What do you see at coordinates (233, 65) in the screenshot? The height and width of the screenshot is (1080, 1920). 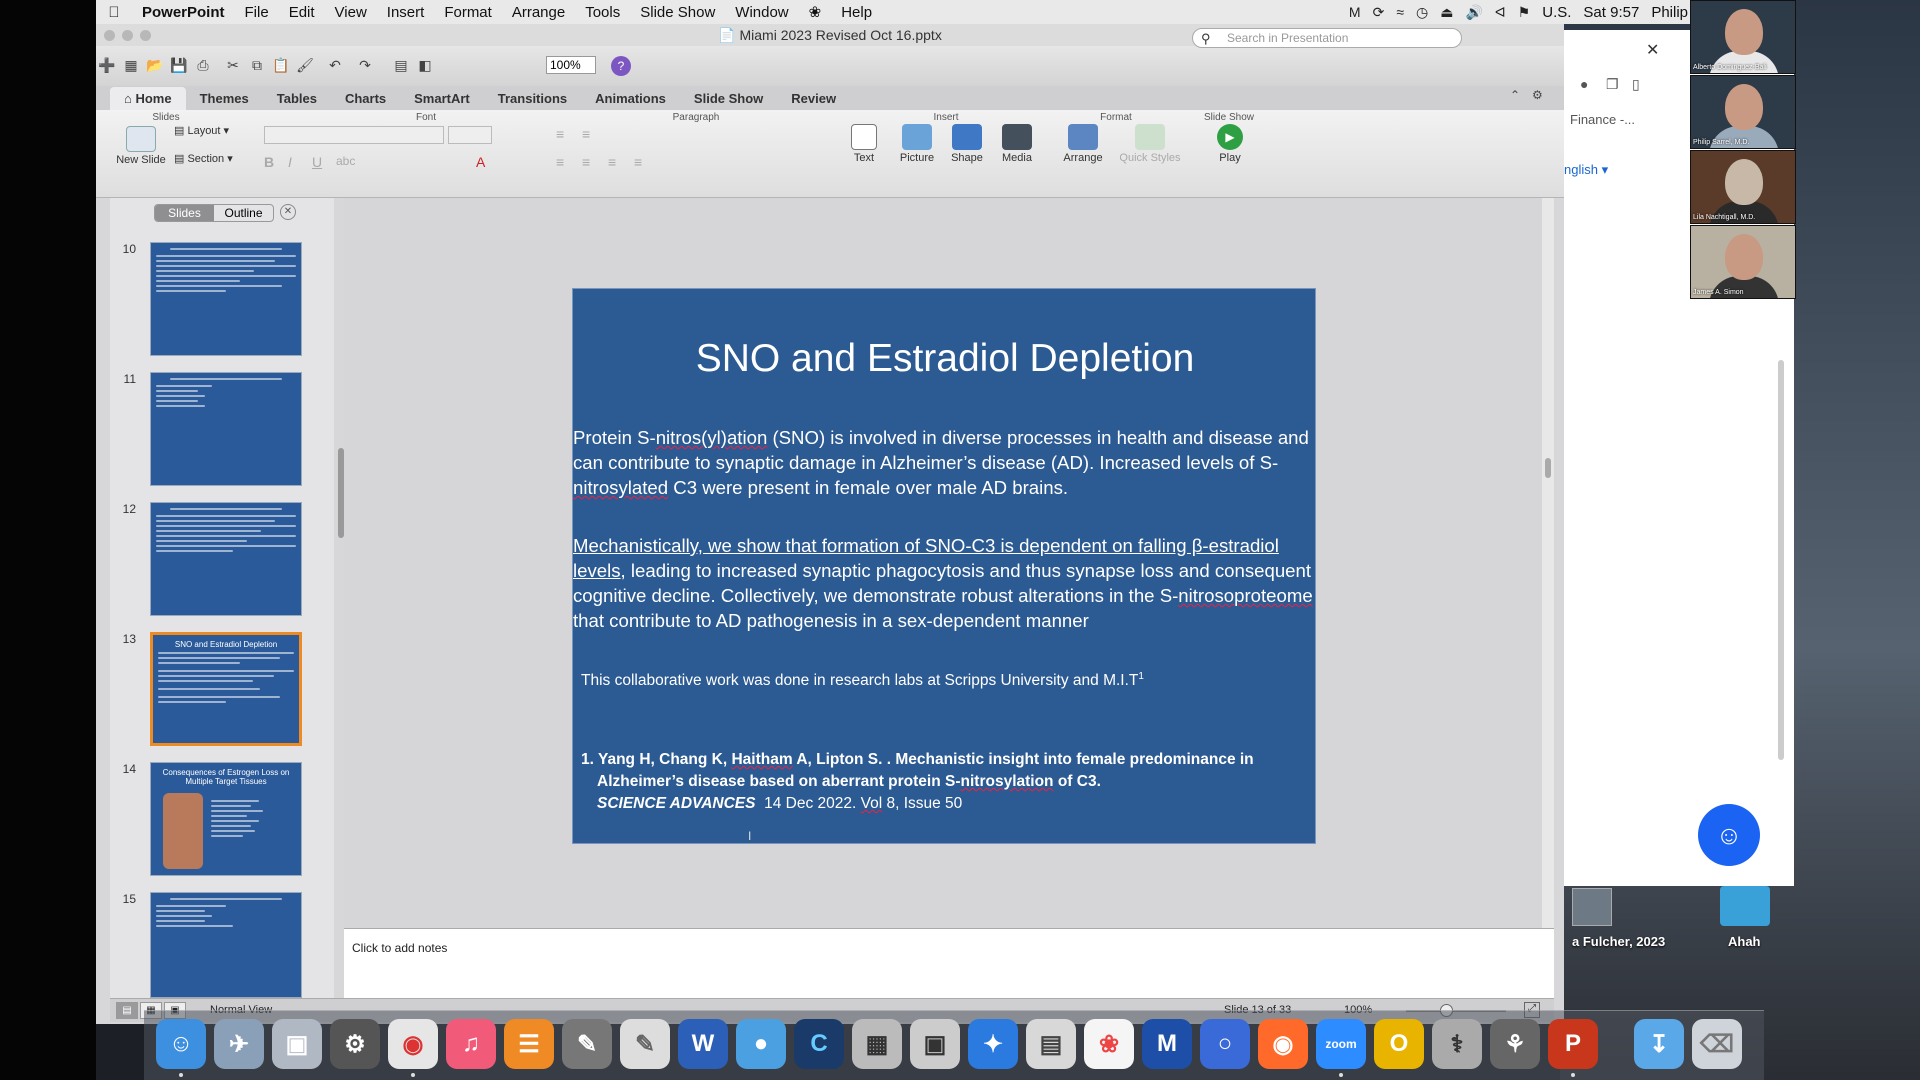 I see `cut-icon: ✂` at bounding box center [233, 65].